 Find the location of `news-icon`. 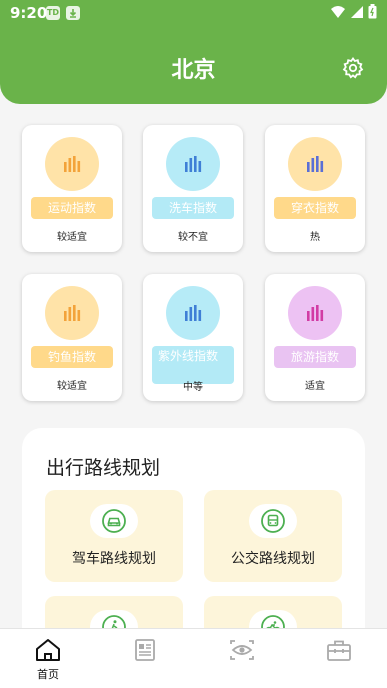

news-icon is located at coordinates (145, 650).